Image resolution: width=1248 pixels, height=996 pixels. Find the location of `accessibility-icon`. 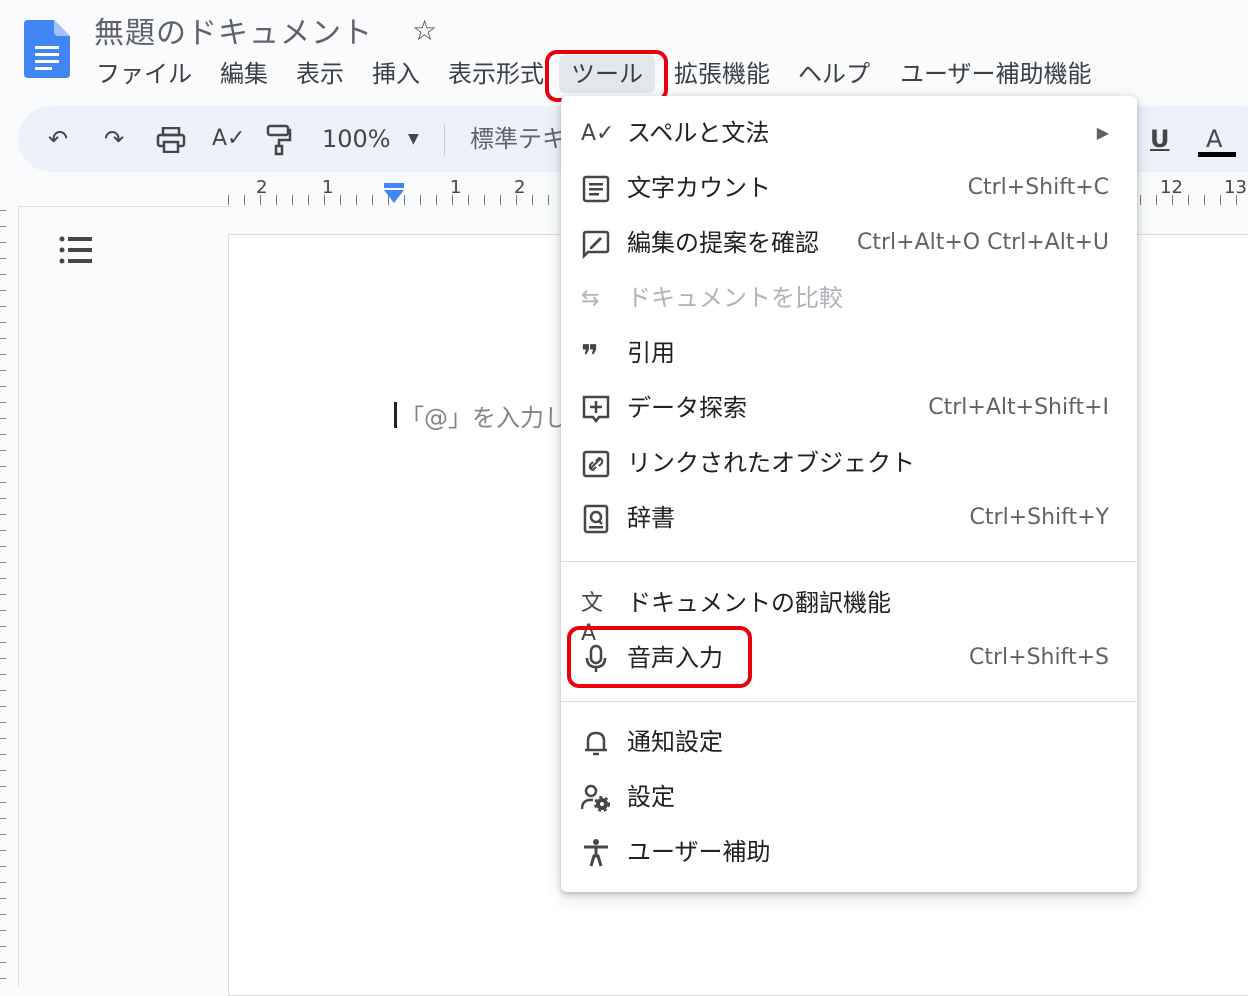

accessibility-icon is located at coordinates (596, 853).